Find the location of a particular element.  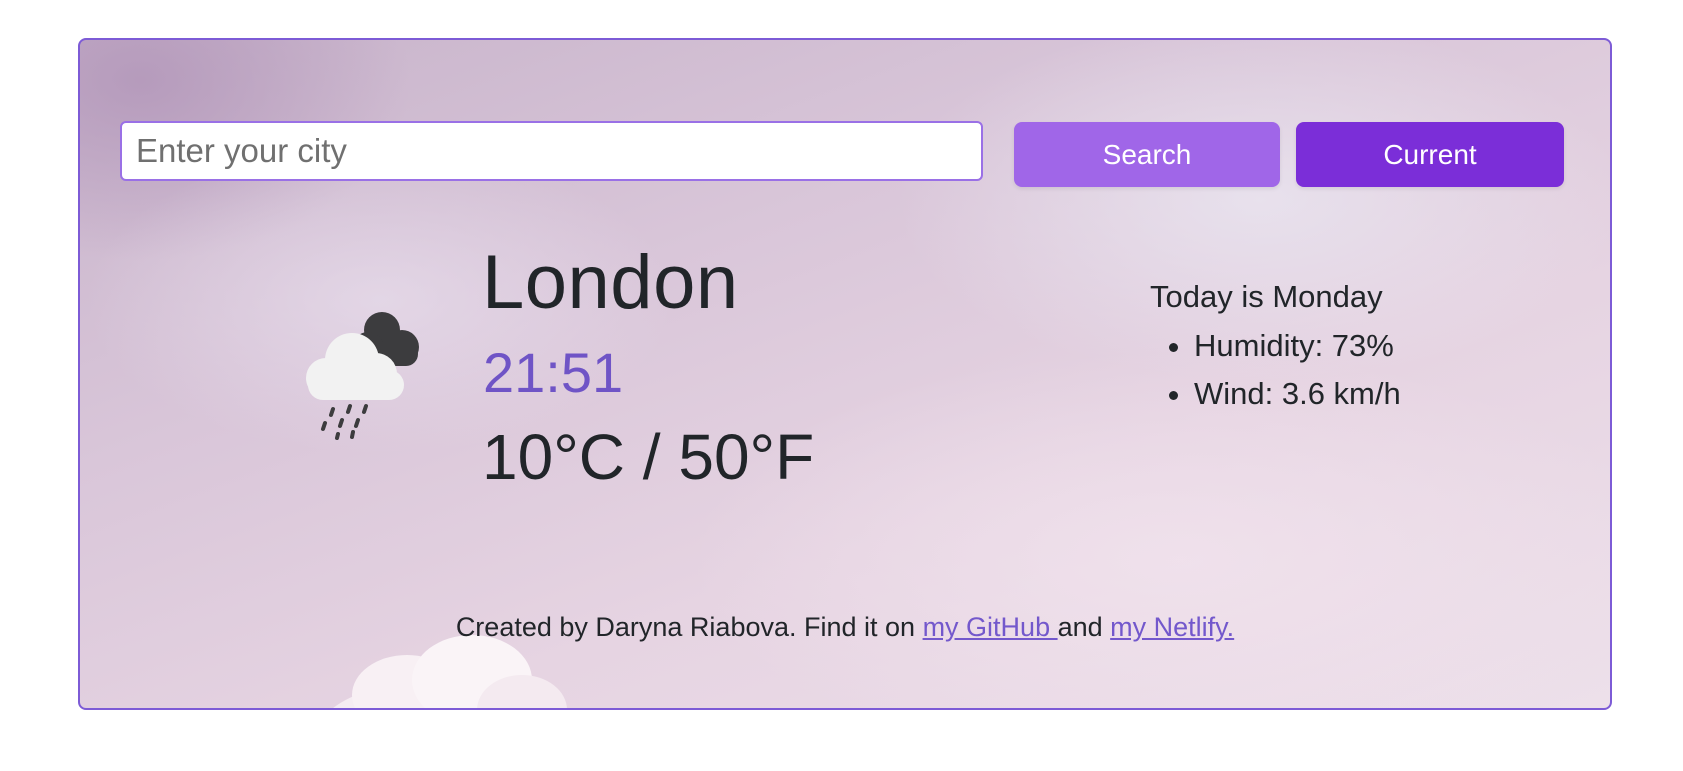

city-search-input is located at coordinates (551, 151).